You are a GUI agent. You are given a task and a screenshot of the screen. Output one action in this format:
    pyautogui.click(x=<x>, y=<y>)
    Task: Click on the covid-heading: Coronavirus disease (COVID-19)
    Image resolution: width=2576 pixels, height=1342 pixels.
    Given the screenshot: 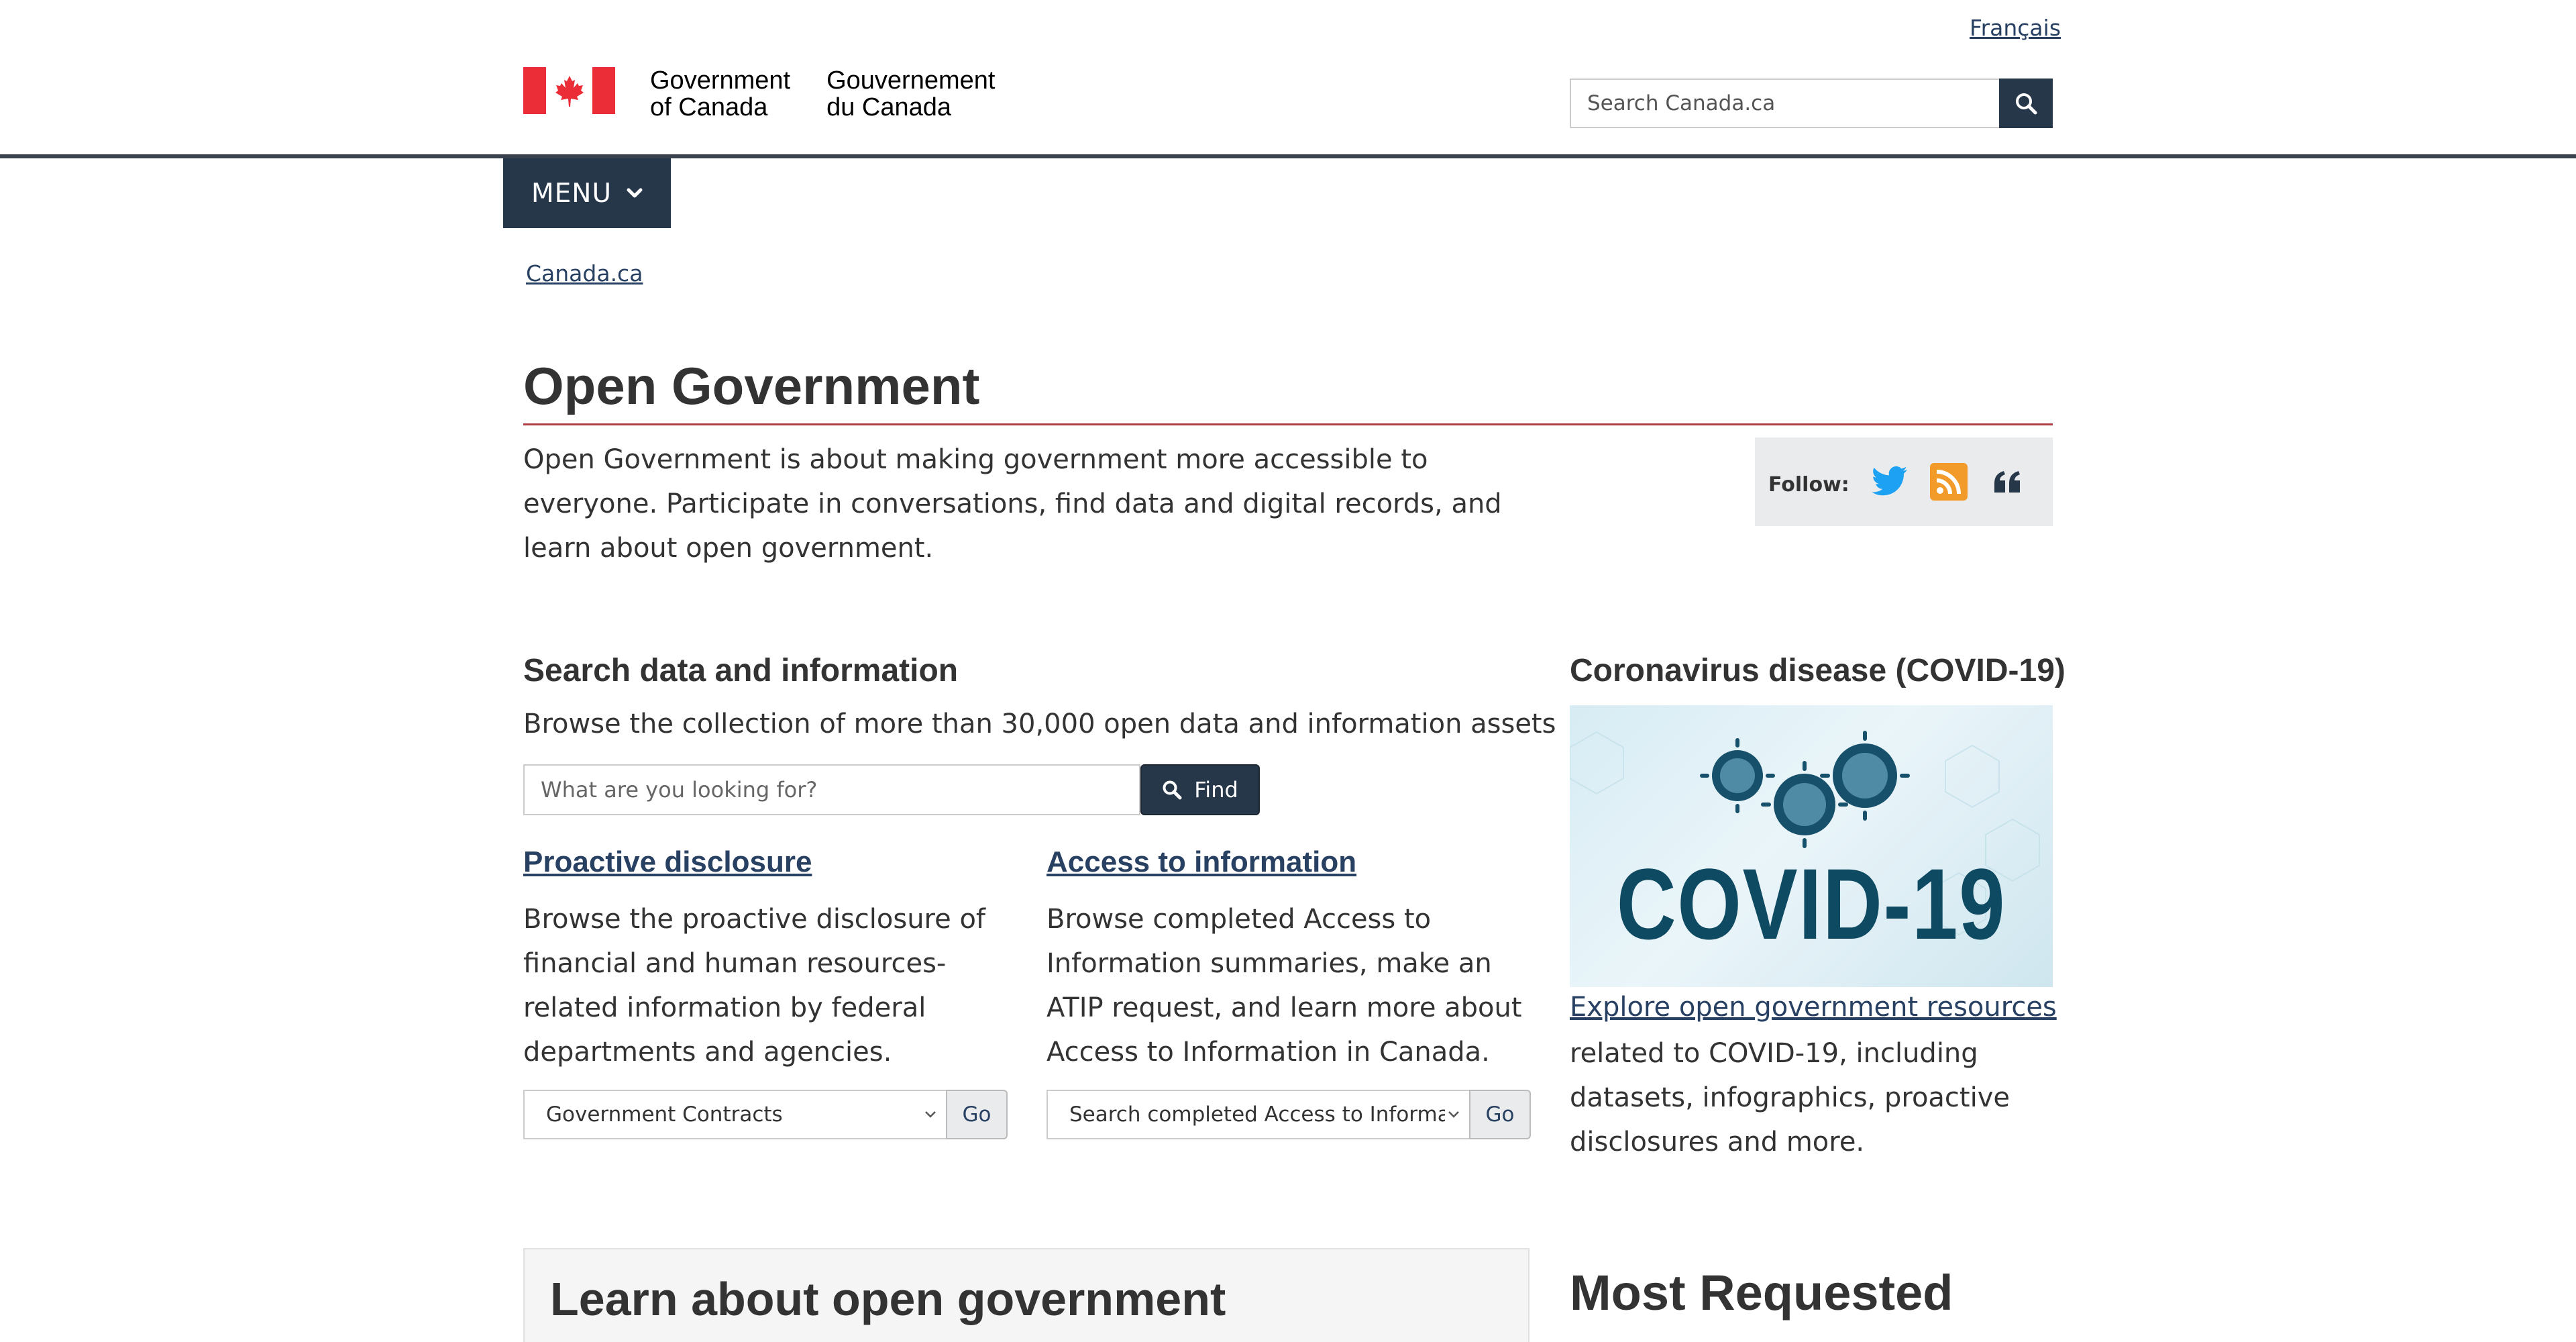 What is the action you would take?
    pyautogui.click(x=1817, y=671)
    